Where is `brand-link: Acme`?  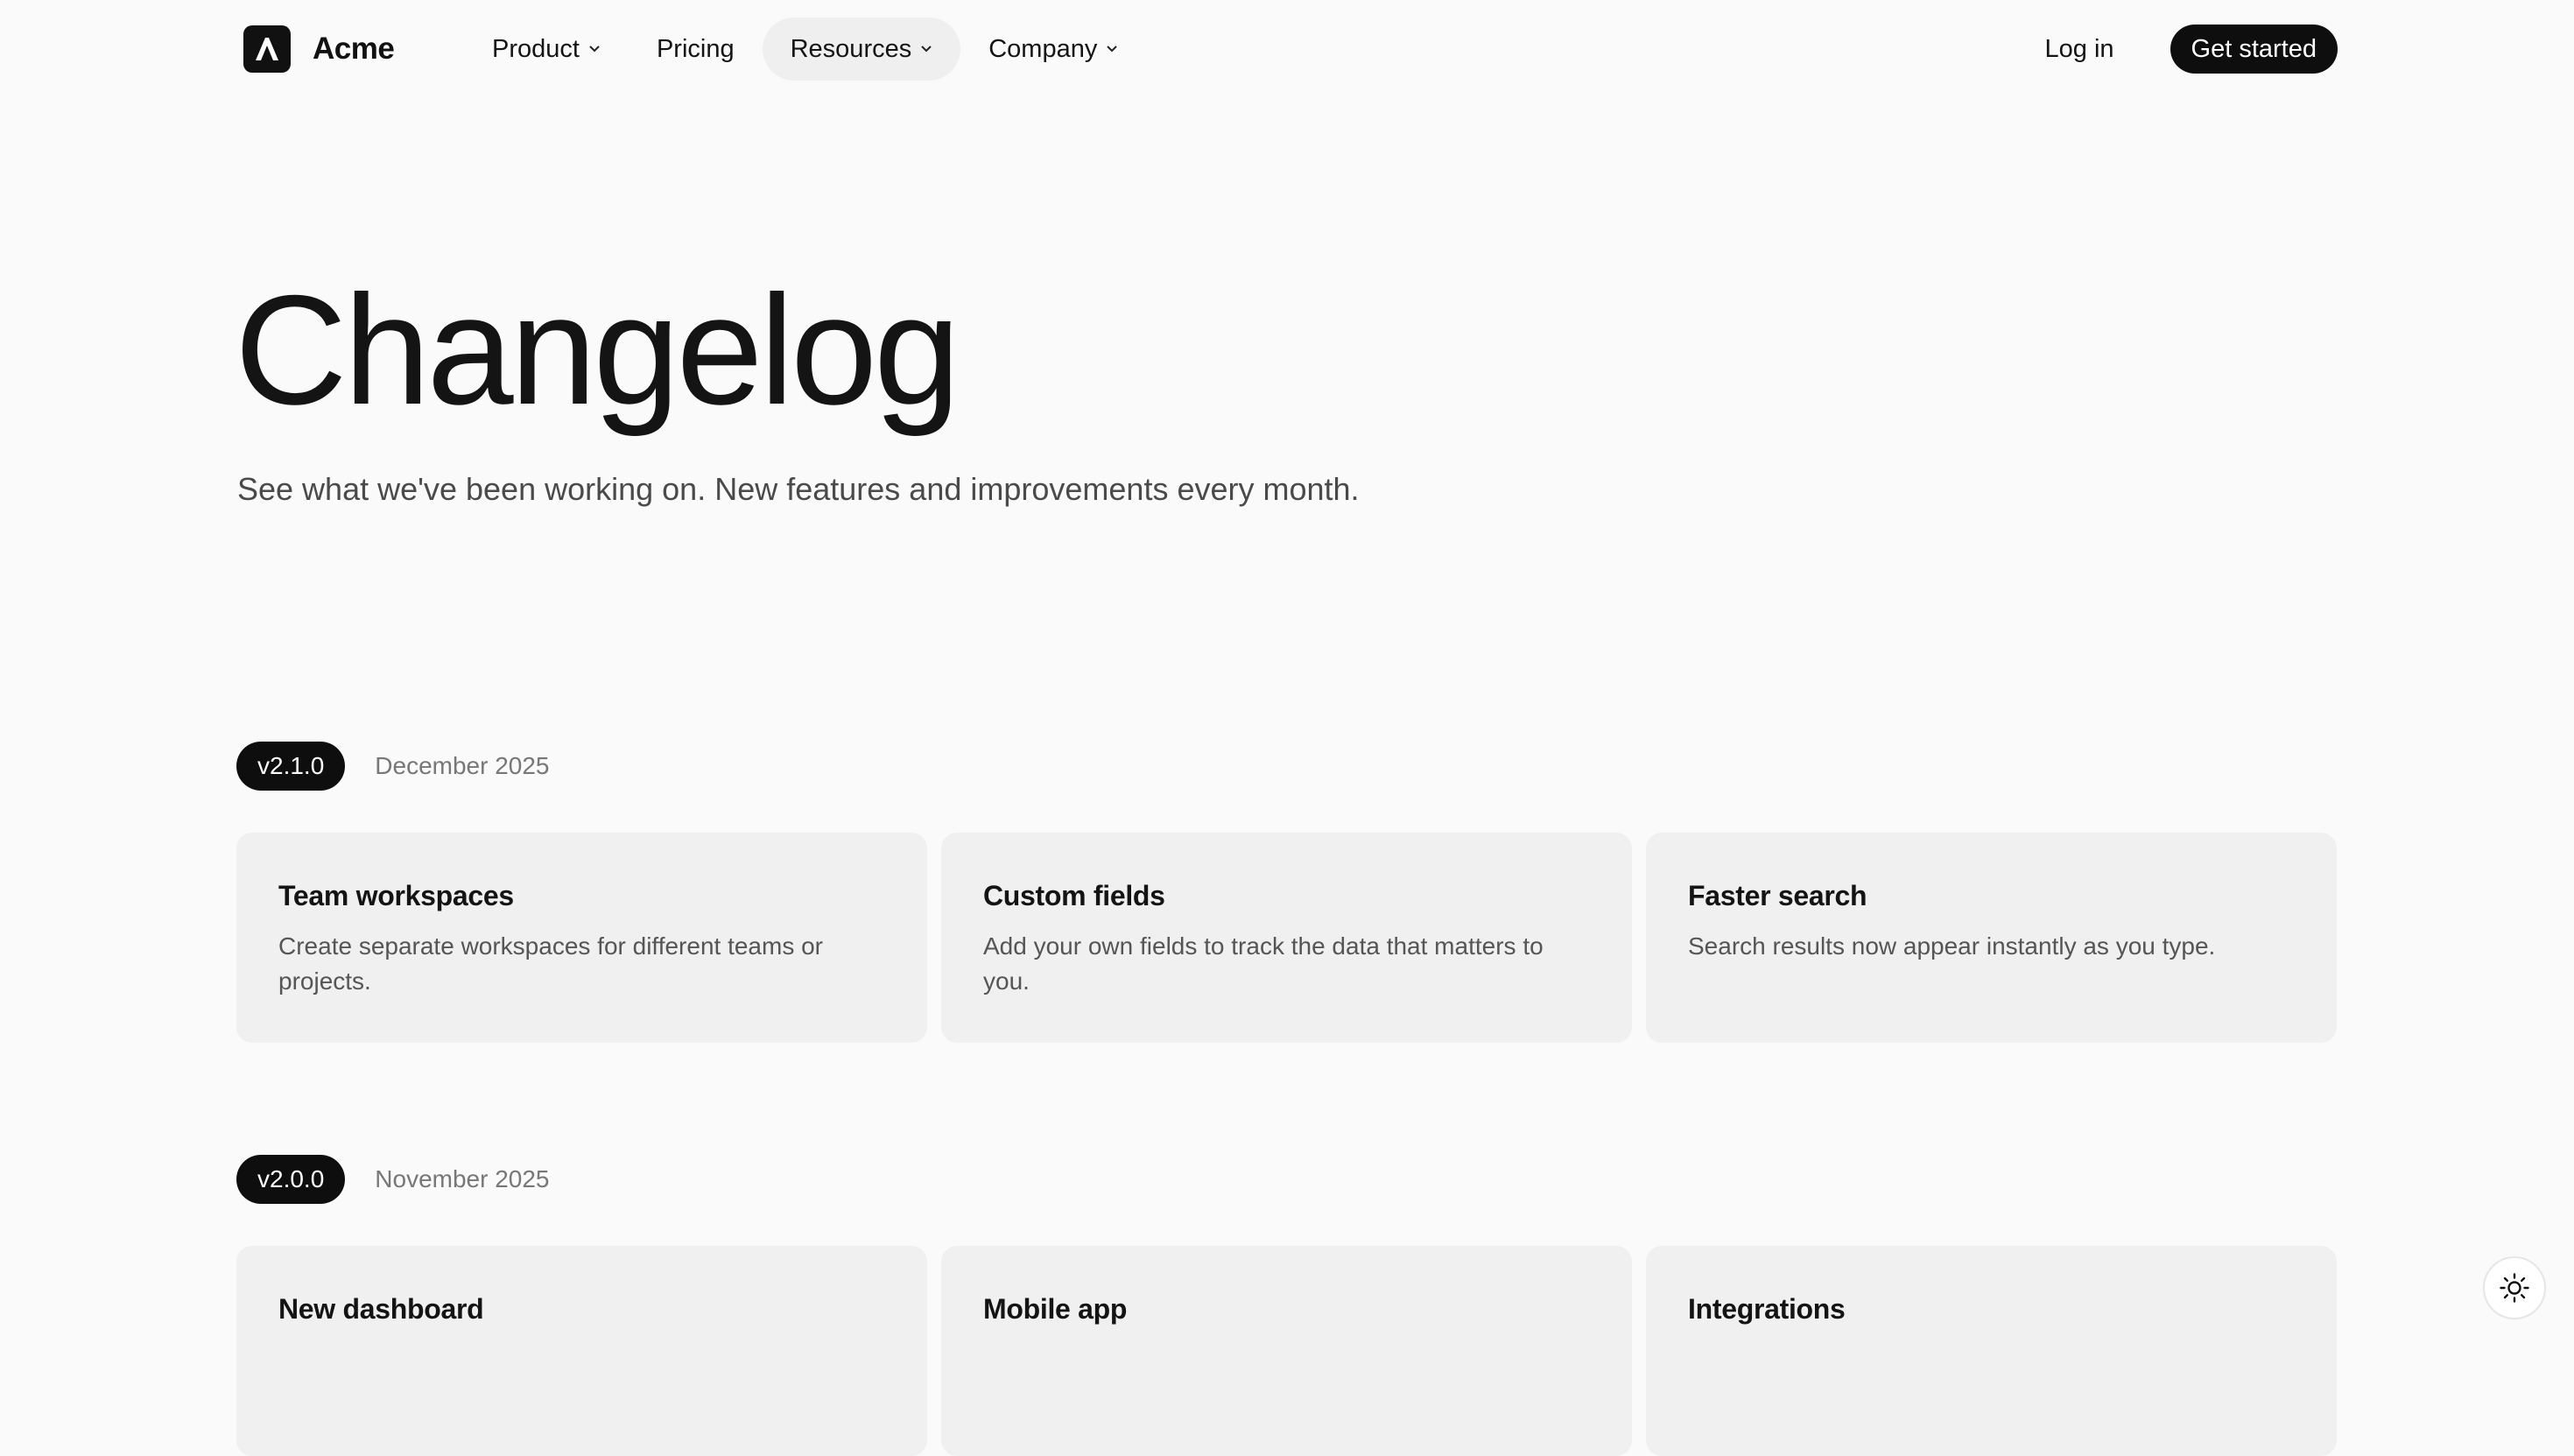 brand-link: Acme is located at coordinates (319, 49).